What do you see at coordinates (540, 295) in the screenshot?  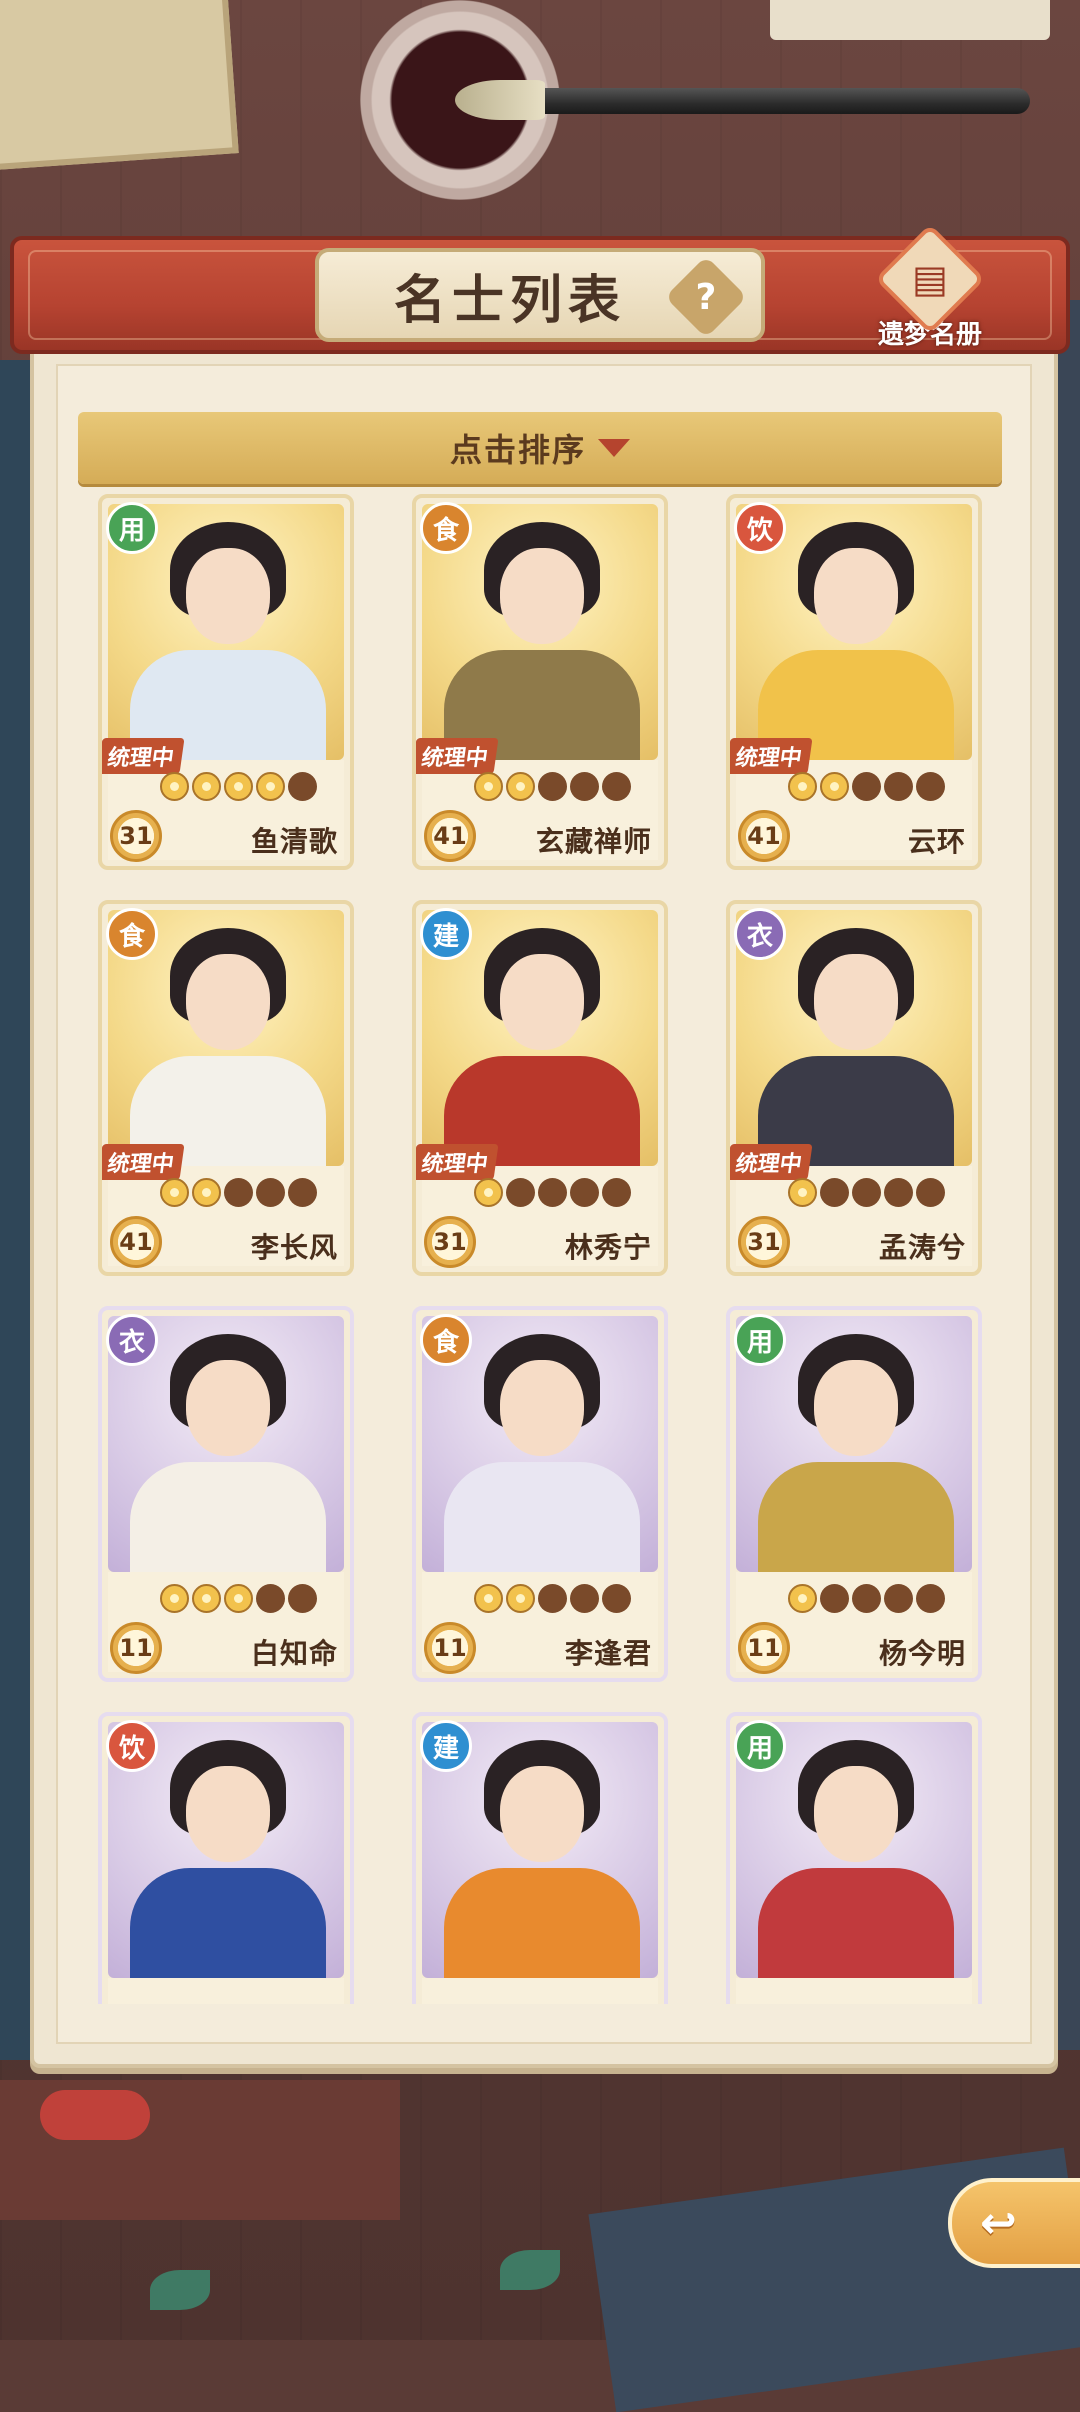 I see `title-plate: 名士列表 ?` at bounding box center [540, 295].